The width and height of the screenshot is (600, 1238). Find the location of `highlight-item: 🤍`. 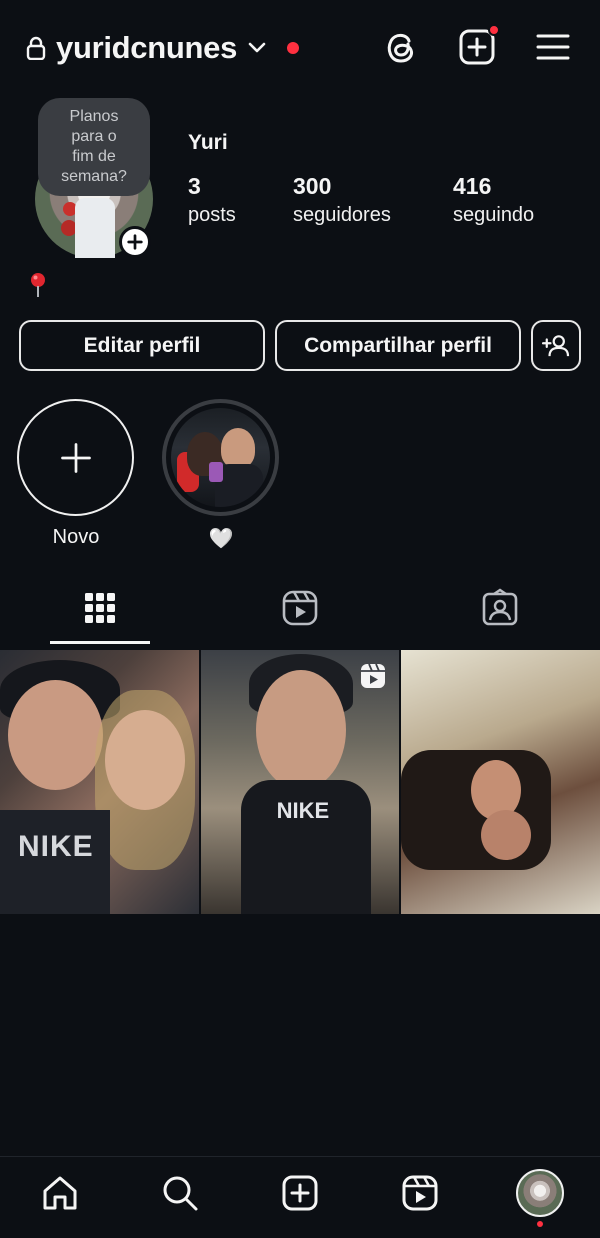

highlight-item: 🤍 is located at coordinates (221, 475).